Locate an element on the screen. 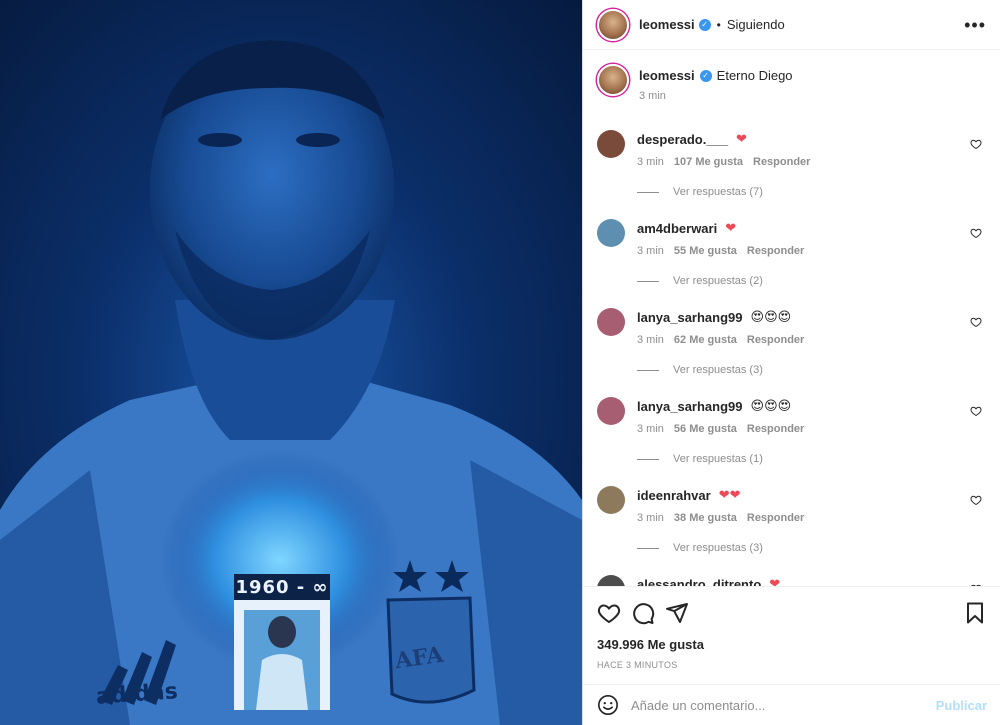 The image size is (1000, 725). bookmark-icon is located at coordinates (975, 613).